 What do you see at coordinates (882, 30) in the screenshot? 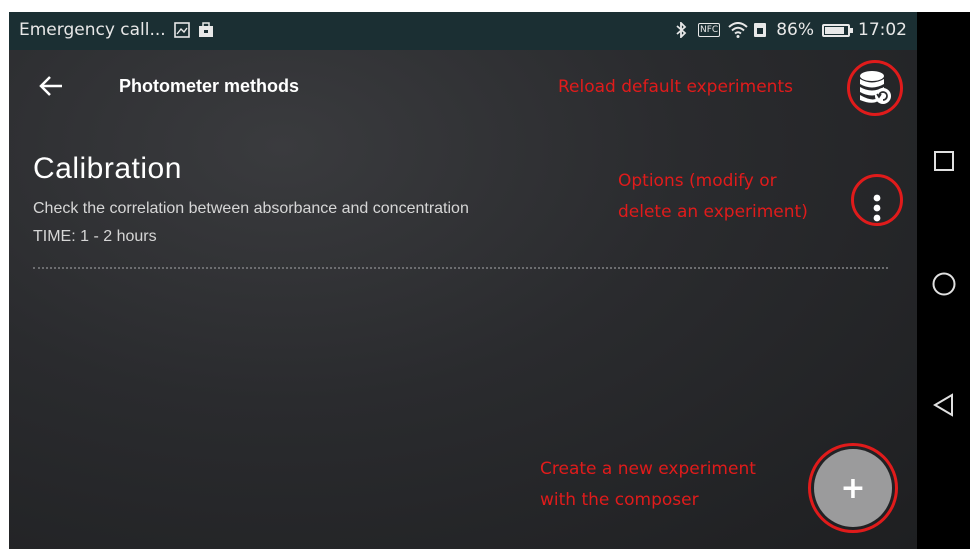
I see `clock: 17:02` at bounding box center [882, 30].